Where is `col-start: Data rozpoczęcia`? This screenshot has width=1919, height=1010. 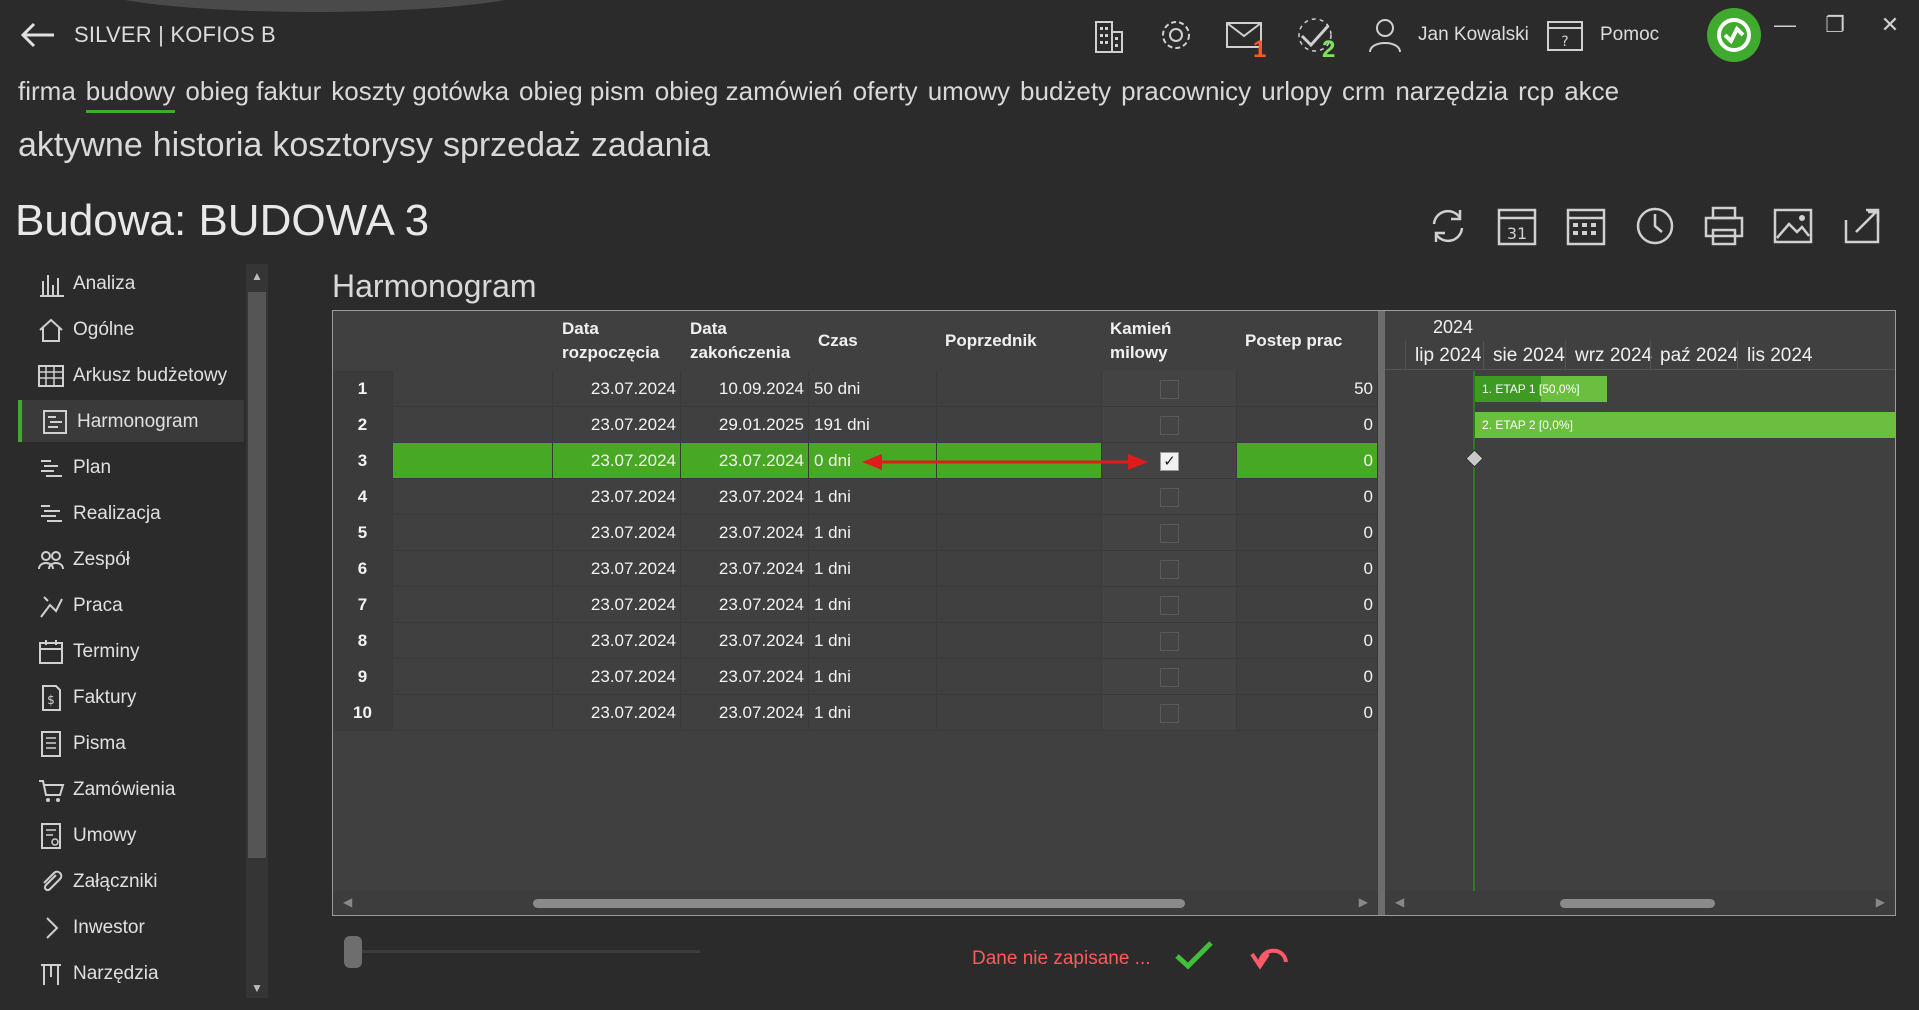 col-start: Data rozpoczęcia is located at coordinates (610, 341).